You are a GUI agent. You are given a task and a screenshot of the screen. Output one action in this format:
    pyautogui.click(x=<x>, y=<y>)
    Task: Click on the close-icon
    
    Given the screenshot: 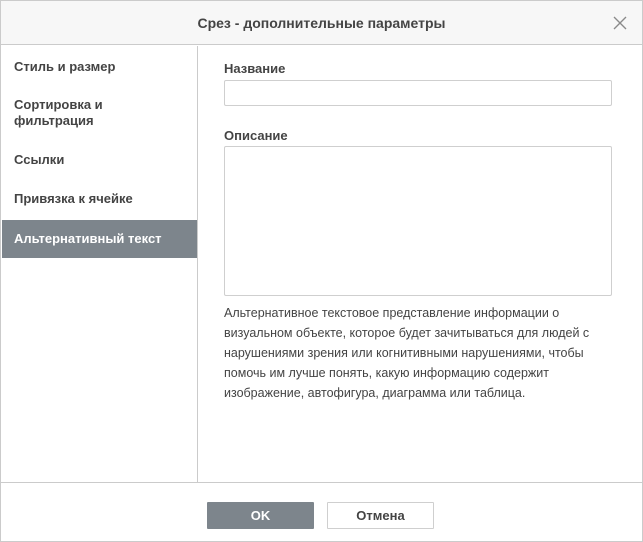 What is the action you would take?
    pyautogui.click(x=620, y=23)
    